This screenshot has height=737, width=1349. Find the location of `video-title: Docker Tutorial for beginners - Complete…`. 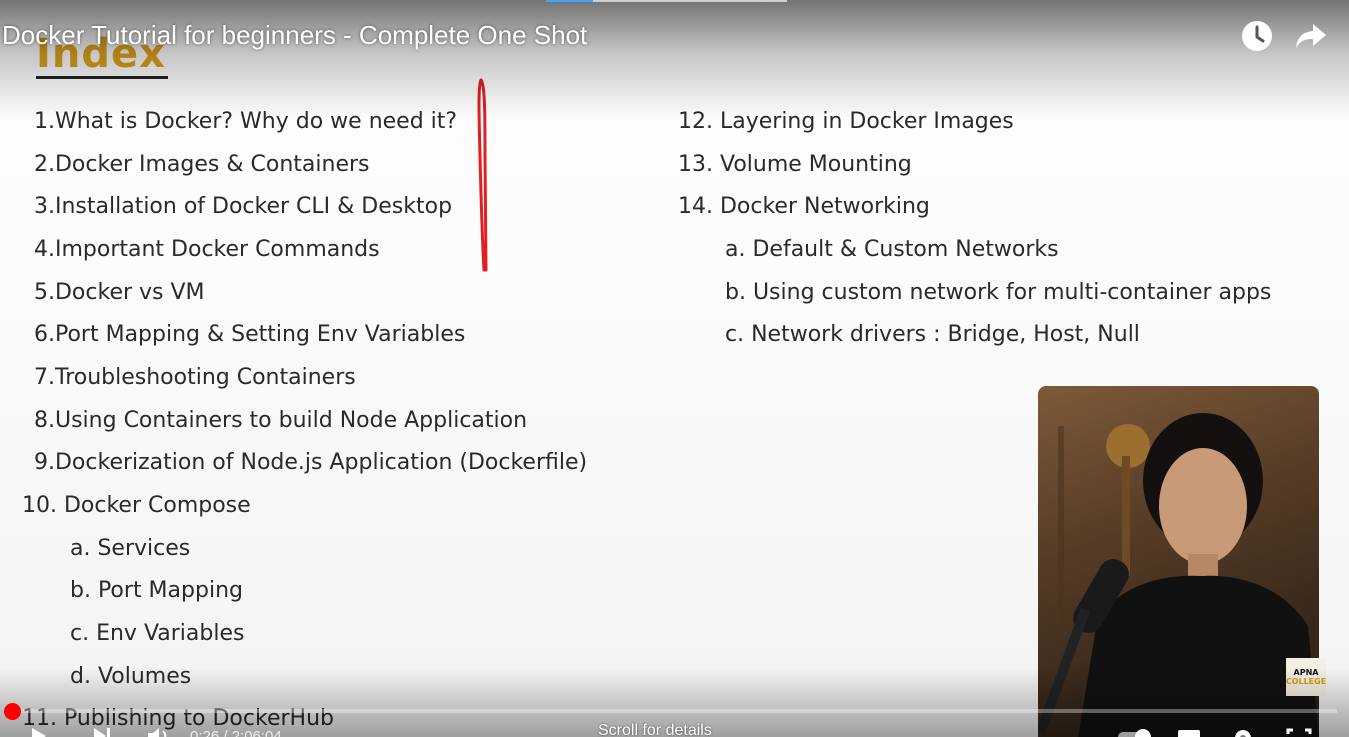

video-title: Docker Tutorial for beginners - Complete… is located at coordinates (294, 35).